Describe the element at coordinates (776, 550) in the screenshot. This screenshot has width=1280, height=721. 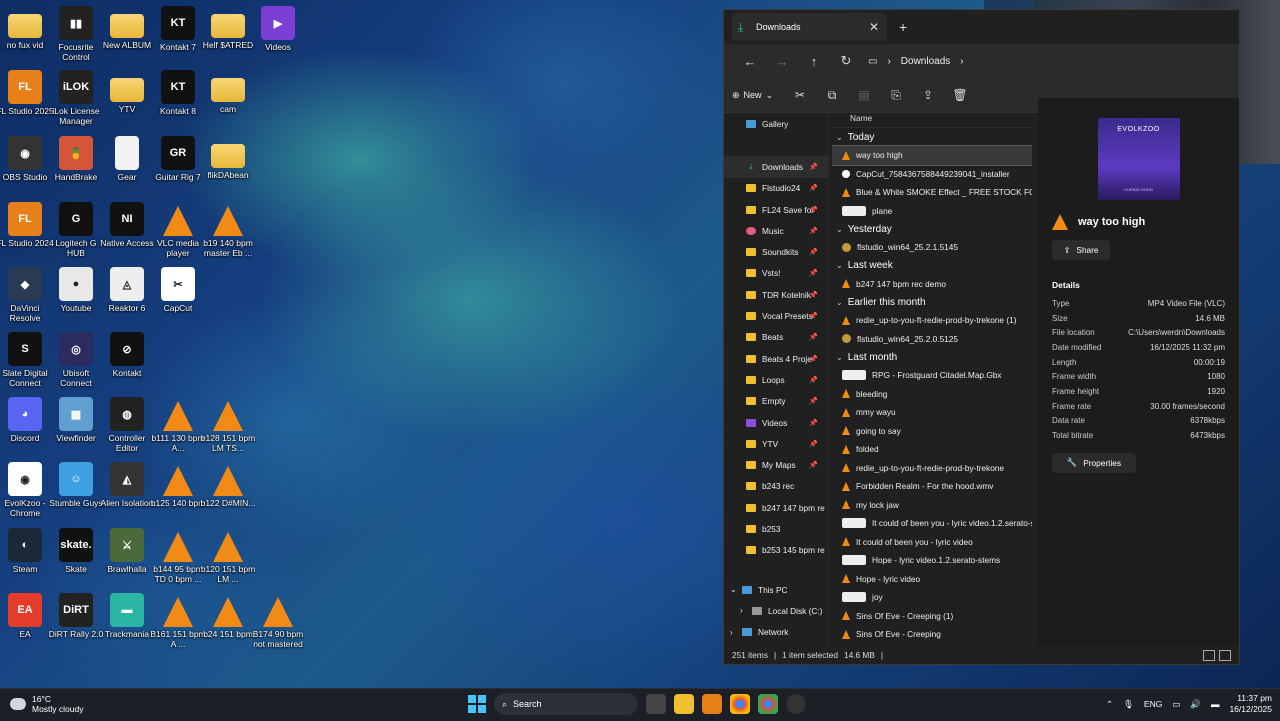
I see `sidebar-item: b253 145 bpm re` at that location.